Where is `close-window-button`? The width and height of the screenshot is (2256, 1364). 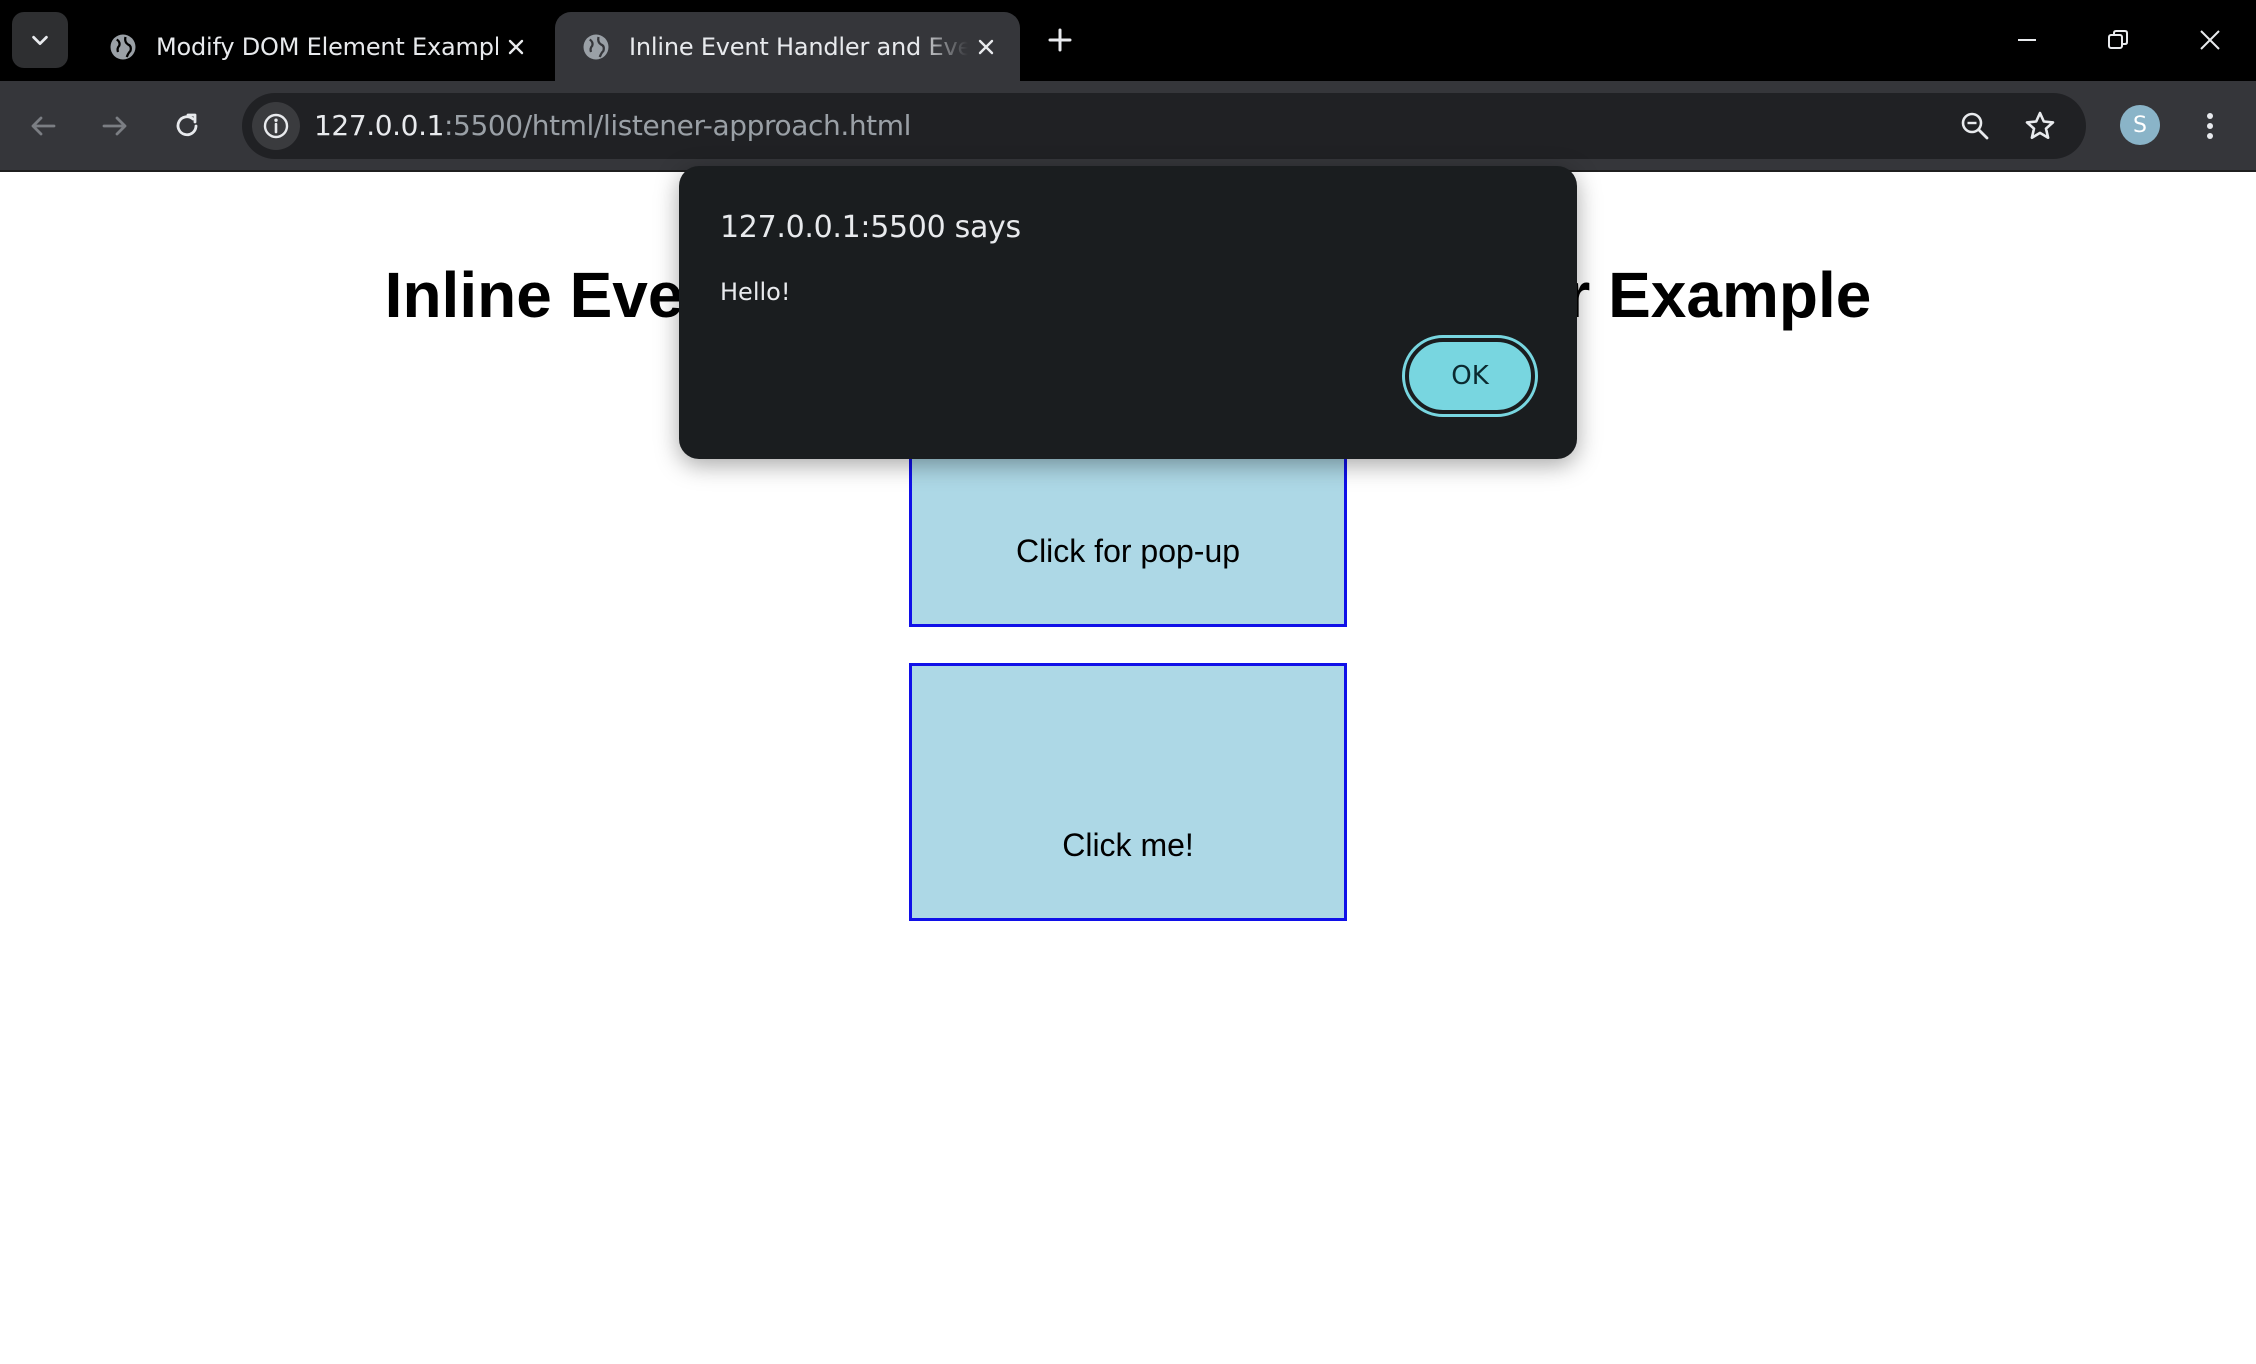 close-window-button is located at coordinates (2210, 40).